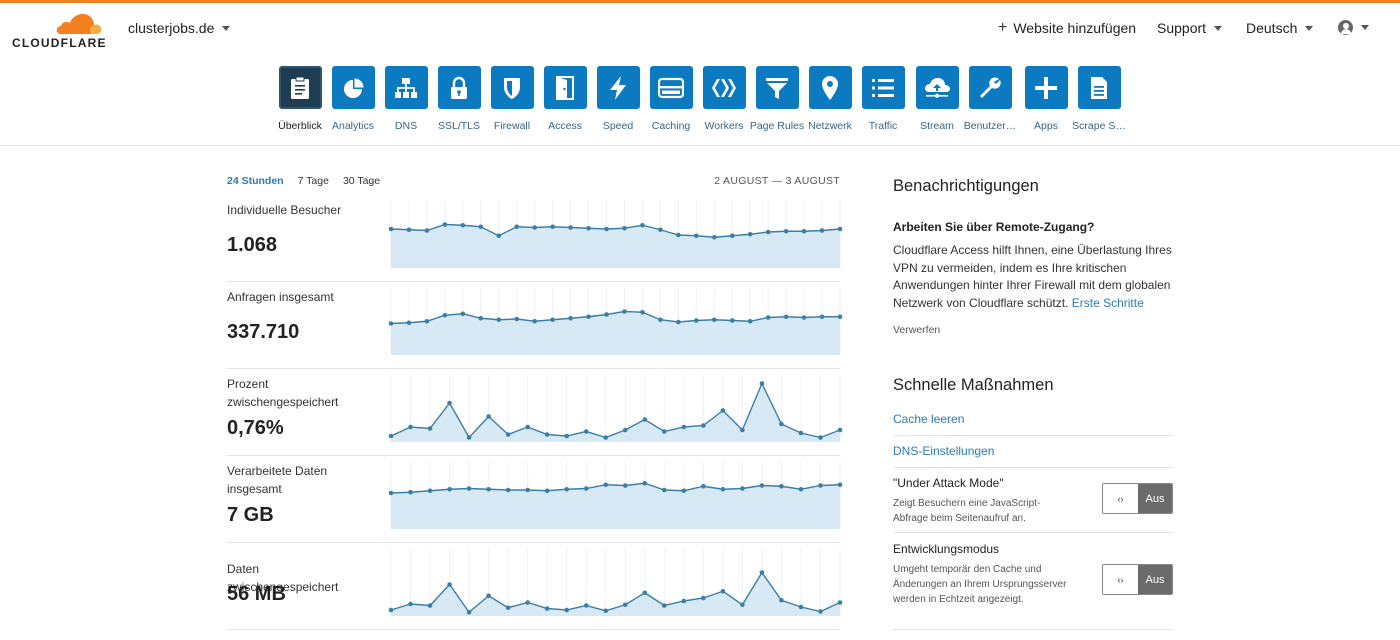 This screenshot has width=1400, height=640. What do you see at coordinates (1353, 27) in the screenshot?
I see `user-menu` at bounding box center [1353, 27].